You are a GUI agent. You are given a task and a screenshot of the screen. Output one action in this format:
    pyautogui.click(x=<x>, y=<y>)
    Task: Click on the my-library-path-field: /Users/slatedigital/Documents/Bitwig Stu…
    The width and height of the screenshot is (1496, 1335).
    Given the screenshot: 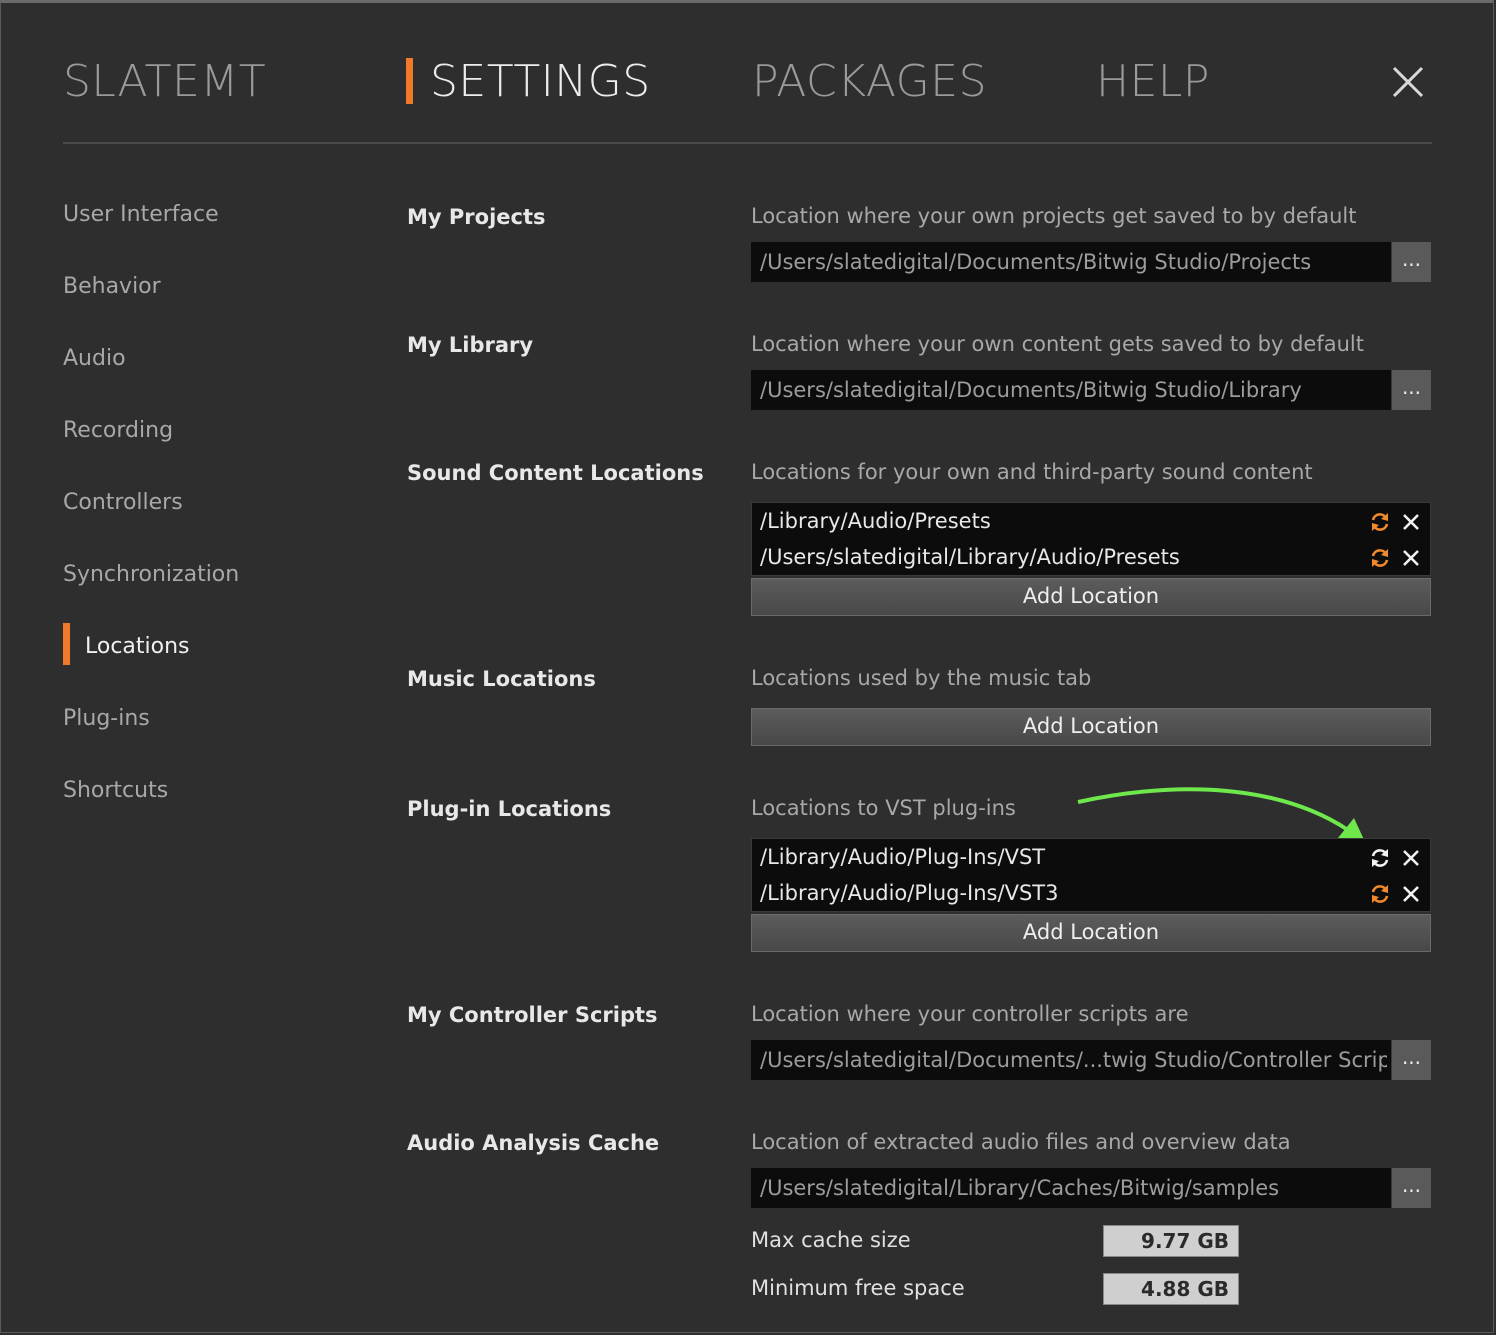 What is the action you would take?
    pyautogui.click(x=1091, y=390)
    